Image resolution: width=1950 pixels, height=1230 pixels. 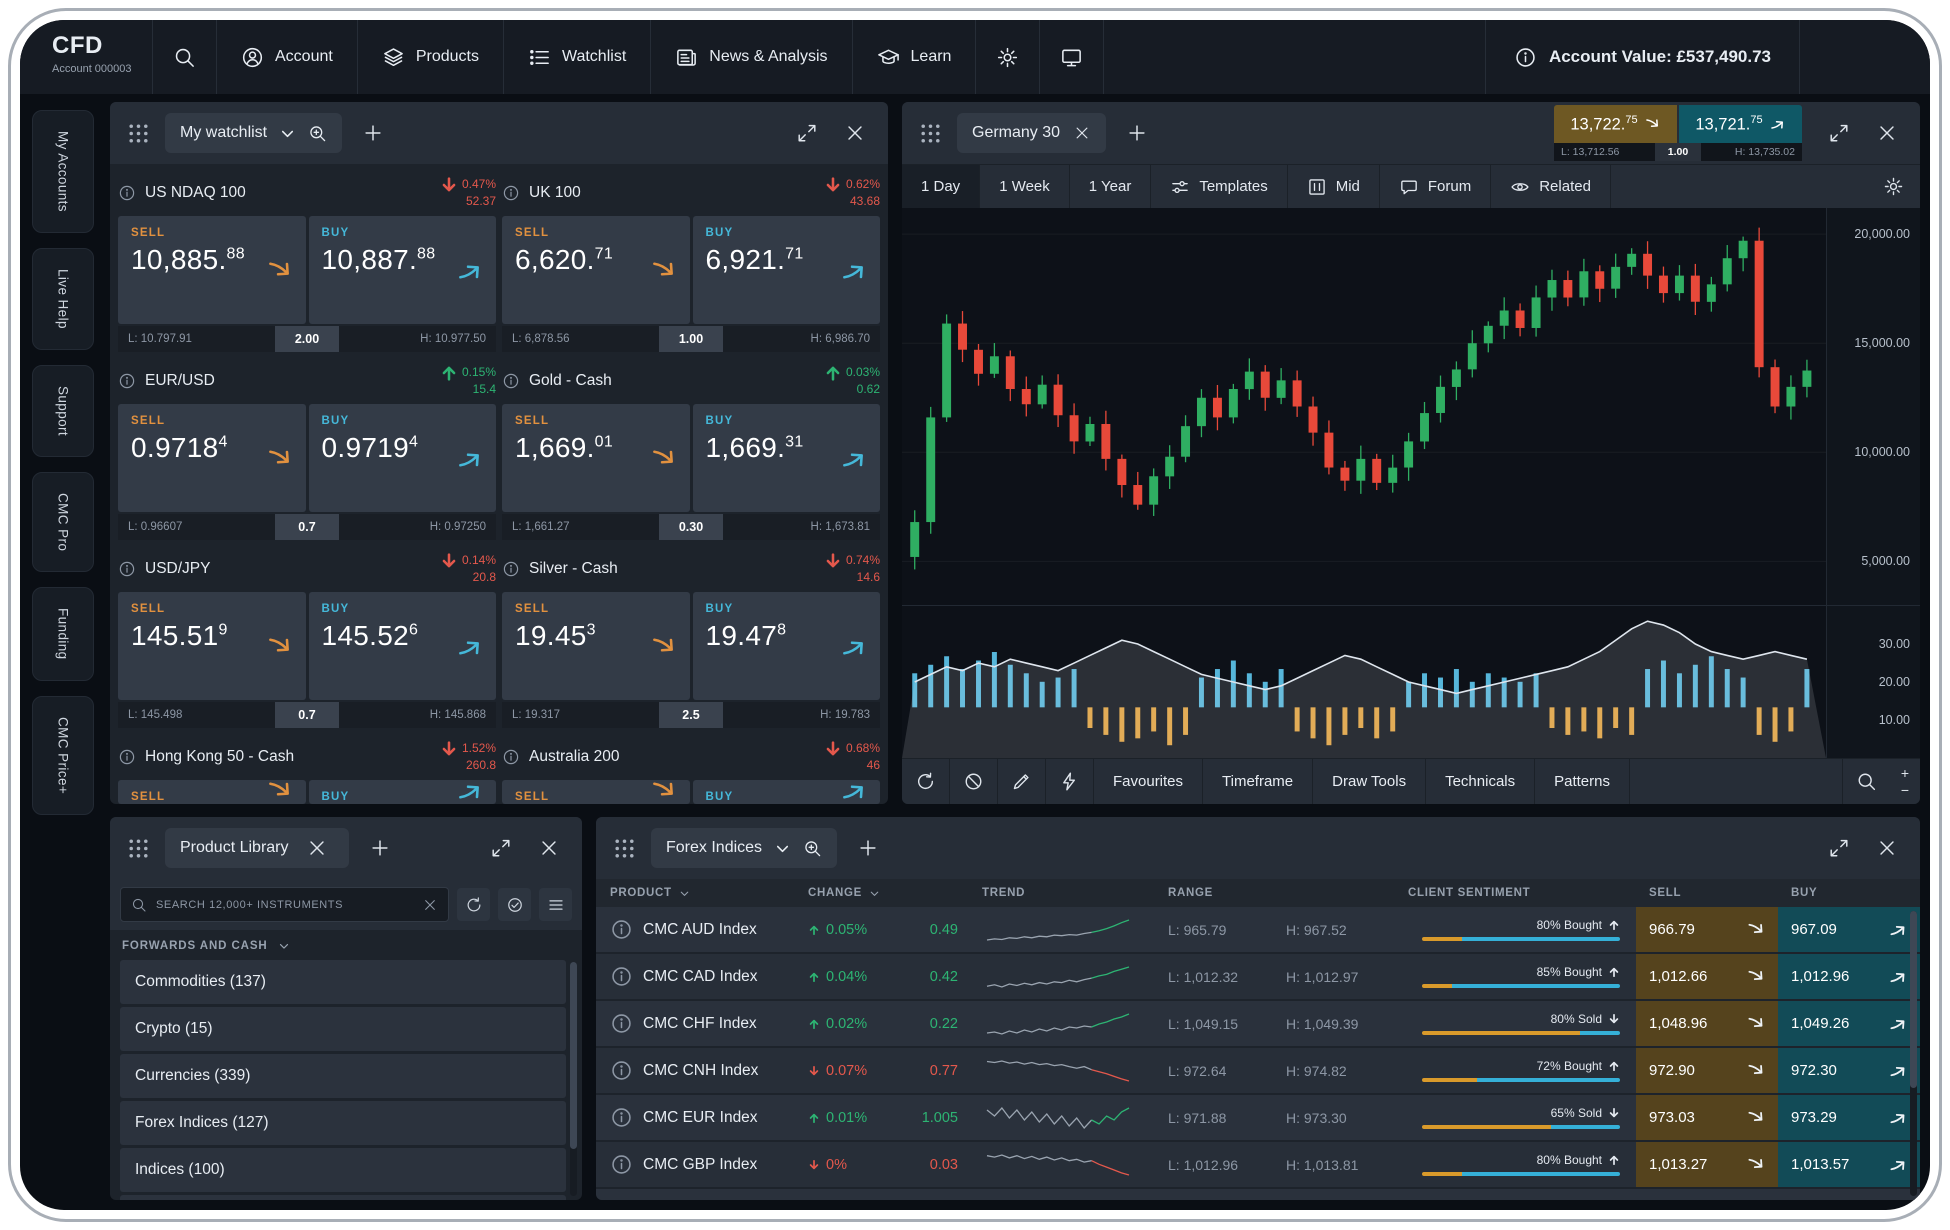 What do you see at coordinates (212, 646) in the screenshot?
I see `sell-button: SELL 145.519` at bounding box center [212, 646].